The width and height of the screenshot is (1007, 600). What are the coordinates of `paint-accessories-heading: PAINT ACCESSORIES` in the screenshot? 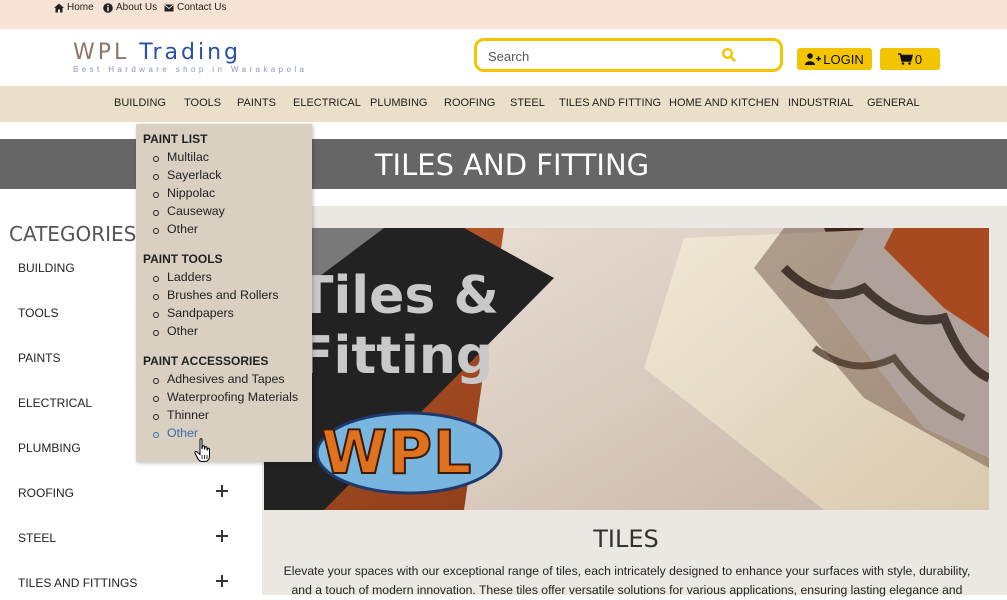 It's located at (206, 361).